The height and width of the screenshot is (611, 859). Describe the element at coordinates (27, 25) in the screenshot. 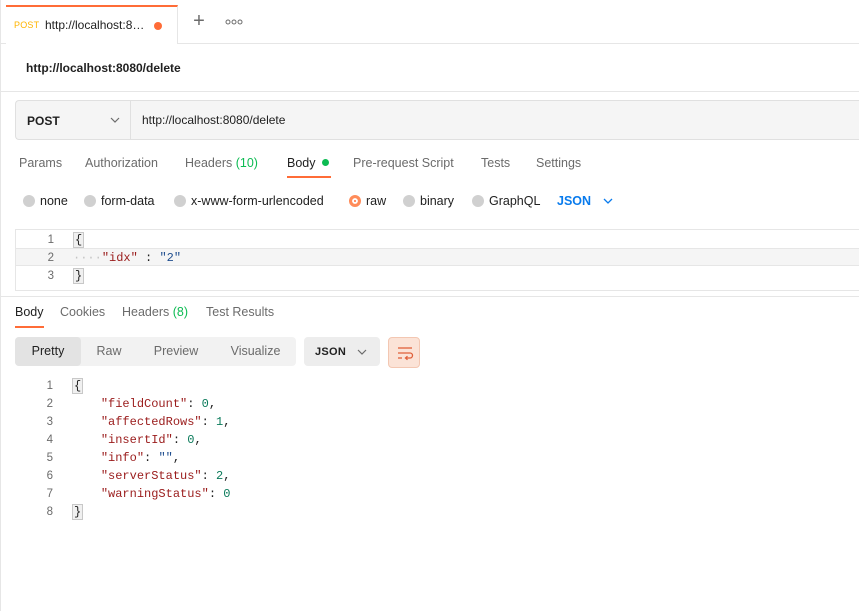

I see `request-tab-method: POST` at that location.